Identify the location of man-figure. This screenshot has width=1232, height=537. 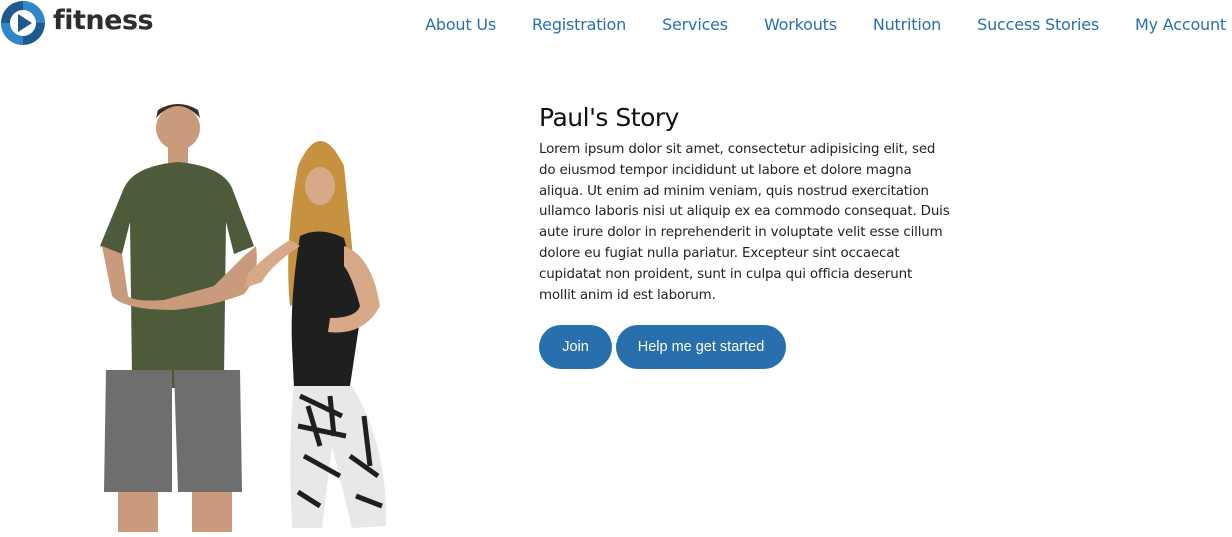
(178, 318).